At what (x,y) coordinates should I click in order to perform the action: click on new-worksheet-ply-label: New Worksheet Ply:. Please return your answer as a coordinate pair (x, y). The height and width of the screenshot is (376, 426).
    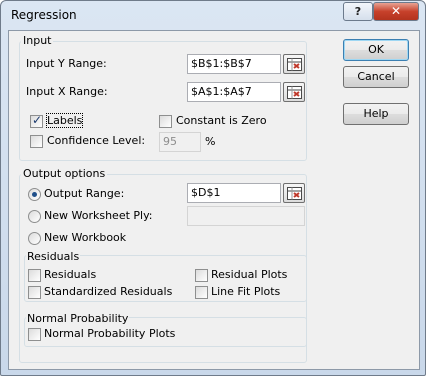
    Looking at the image, I should click on (98, 215).